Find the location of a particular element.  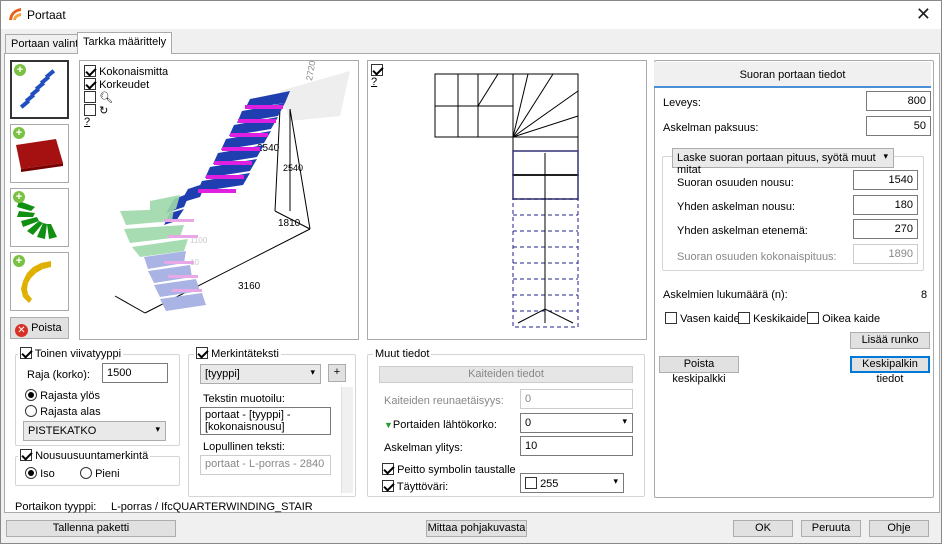

leveys-label: Leveys: is located at coordinates (682, 103).